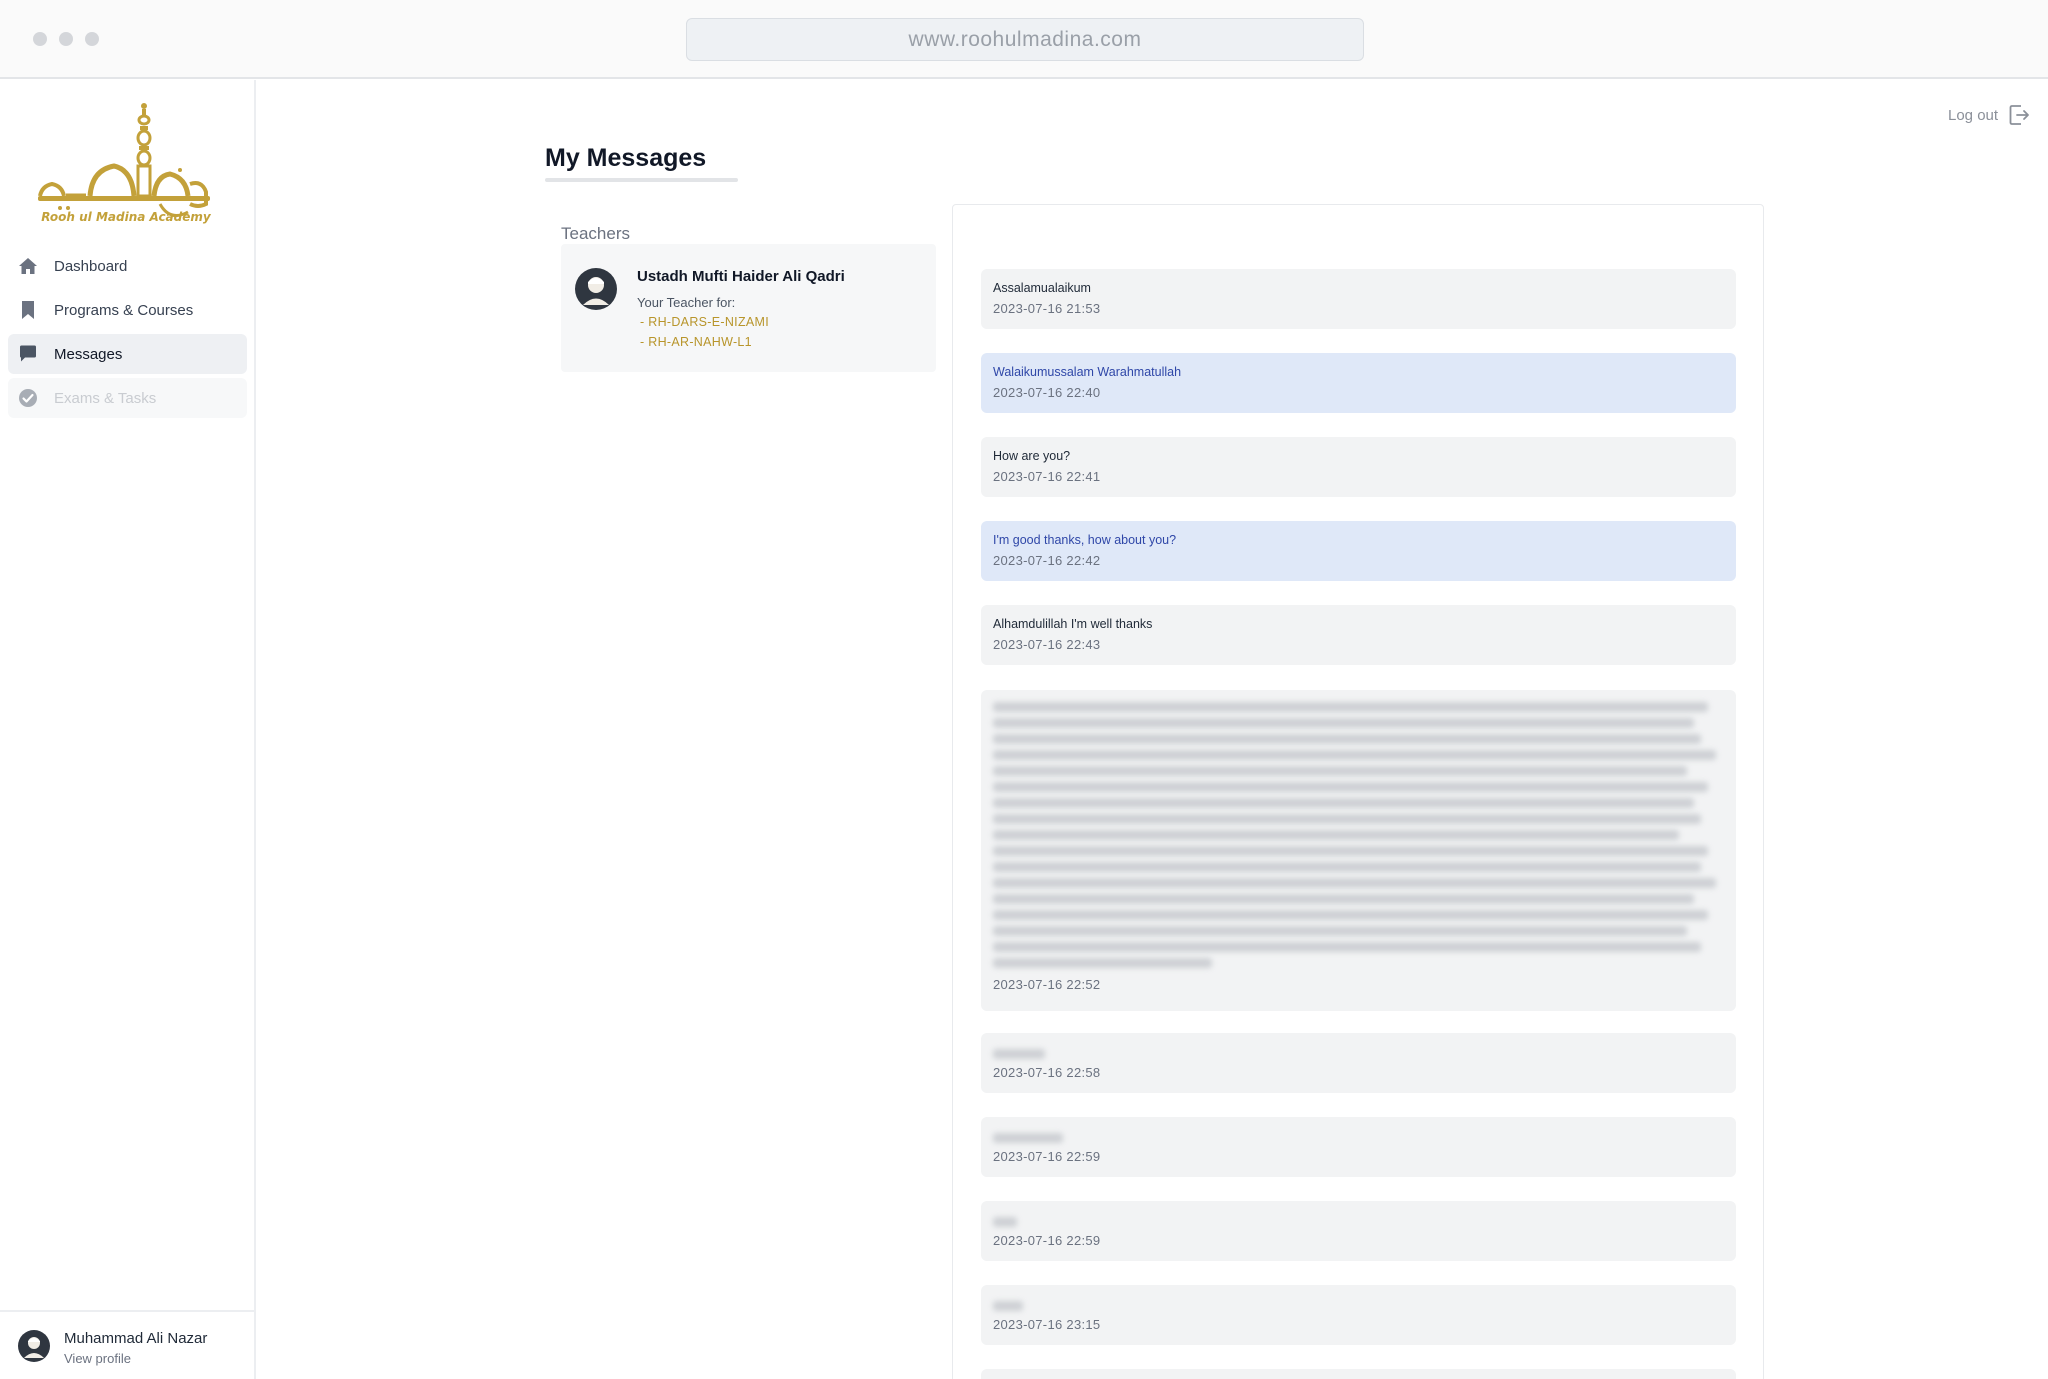  I want to click on message-text: Assalamualaikum, so click(1042, 288).